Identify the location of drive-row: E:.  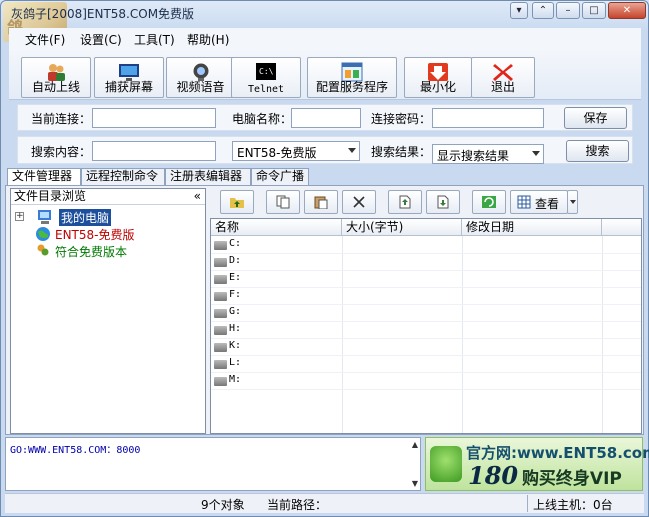
(426, 279).